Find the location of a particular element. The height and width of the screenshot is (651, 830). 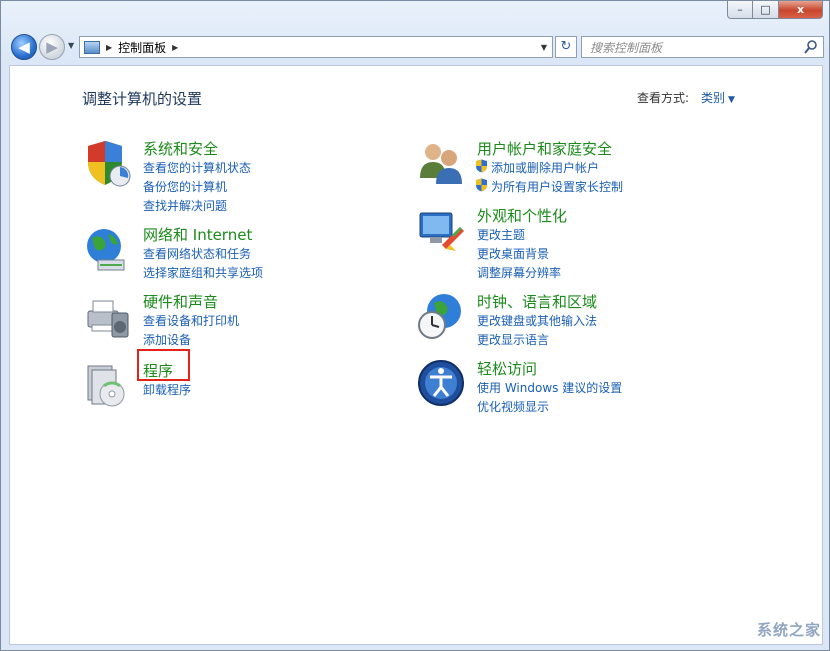

view-by-value: 类别 is located at coordinates (713, 98).